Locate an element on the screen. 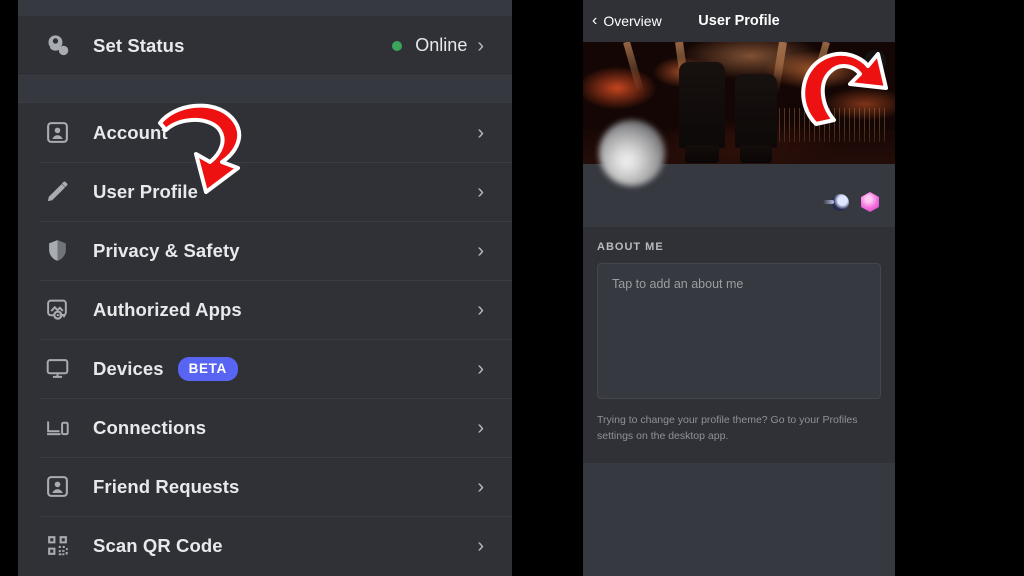 The width and height of the screenshot is (1024, 576). status-bar-strip is located at coordinates (265, 8).